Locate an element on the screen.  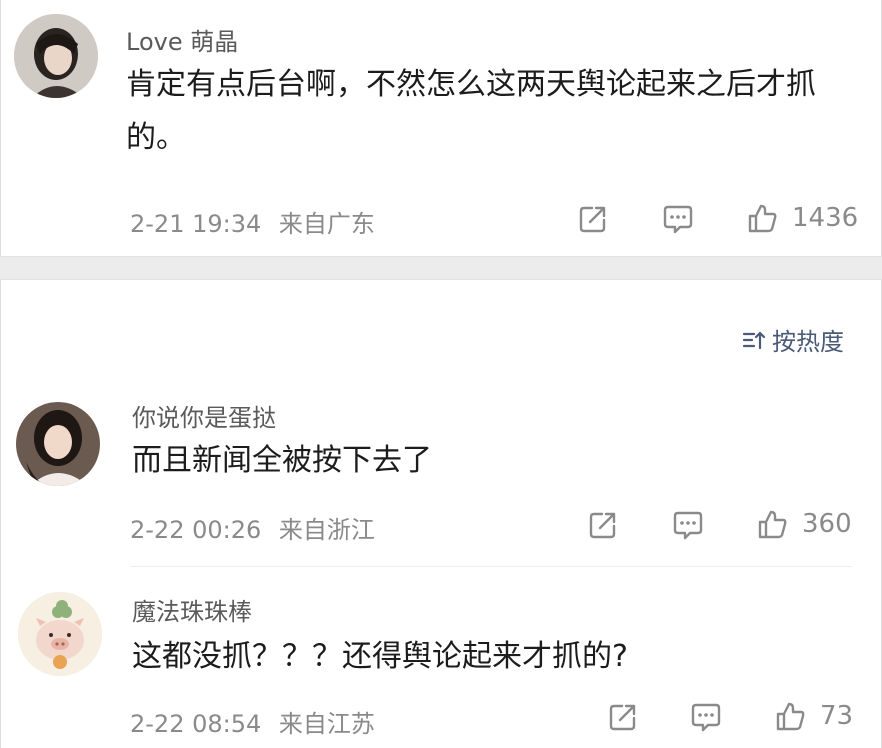
timestamp-location: 2-21 19:34 来自广东 is located at coordinates (252, 221).